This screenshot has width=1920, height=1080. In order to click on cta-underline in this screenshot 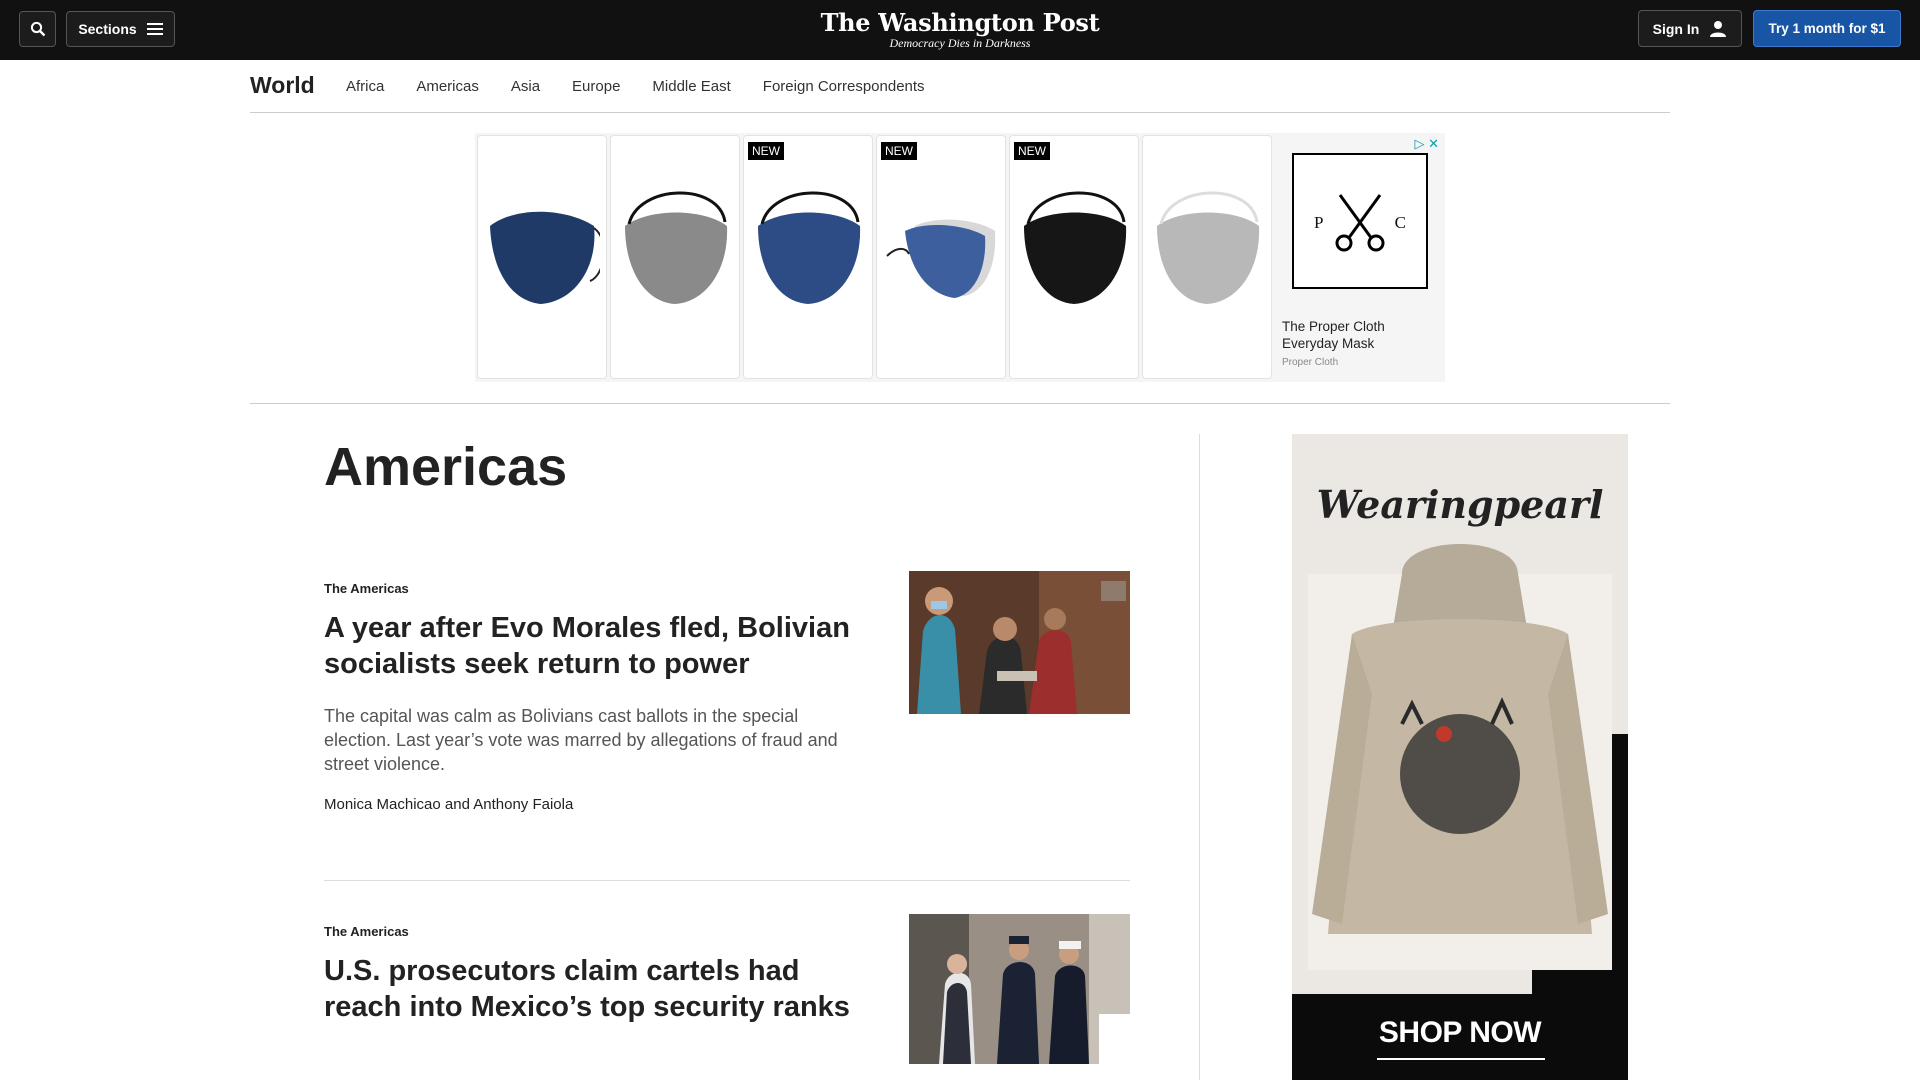, I will do `click(1461, 1059)`.